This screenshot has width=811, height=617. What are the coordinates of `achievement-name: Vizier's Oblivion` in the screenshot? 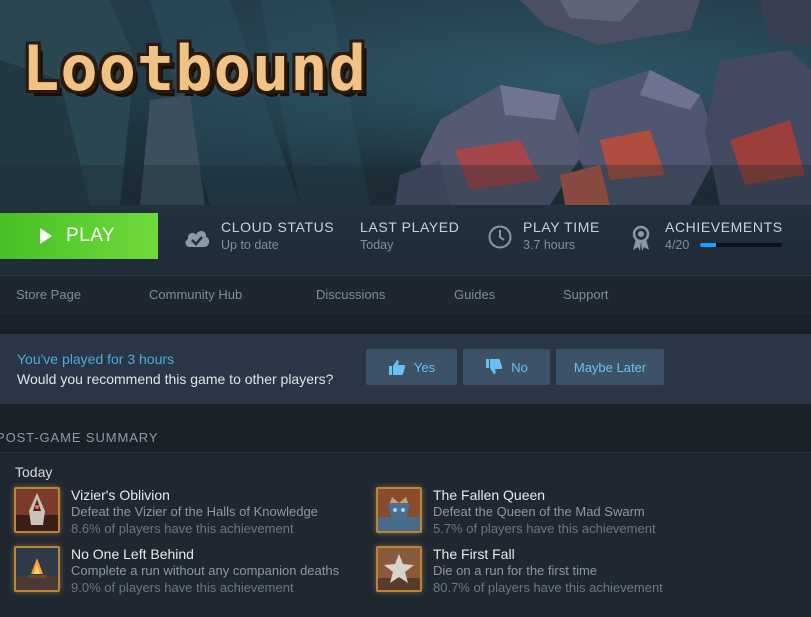 It's located at (120, 495).